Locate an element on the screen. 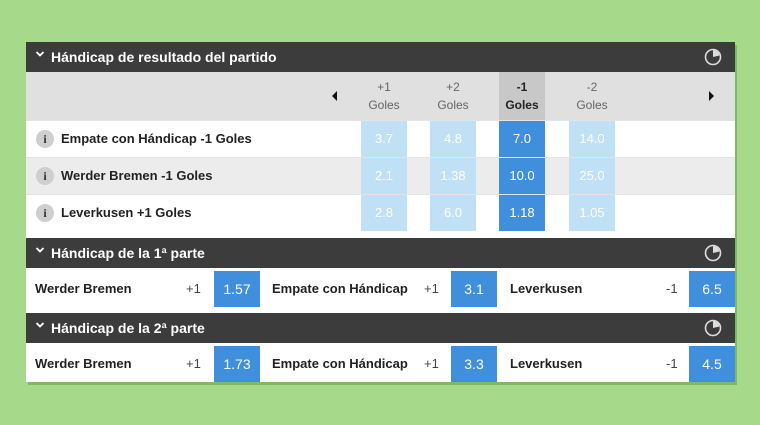 This screenshot has width=760, height=425. odds-cell: 1.05 is located at coordinates (592, 213).